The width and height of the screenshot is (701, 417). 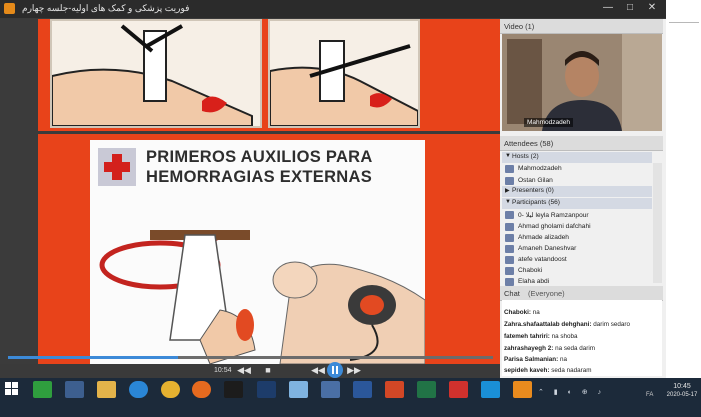 What do you see at coordinates (581, 143) in the screenshot?
I see `attendees-header: Attendees (58)` at bounding box center [581, 143].